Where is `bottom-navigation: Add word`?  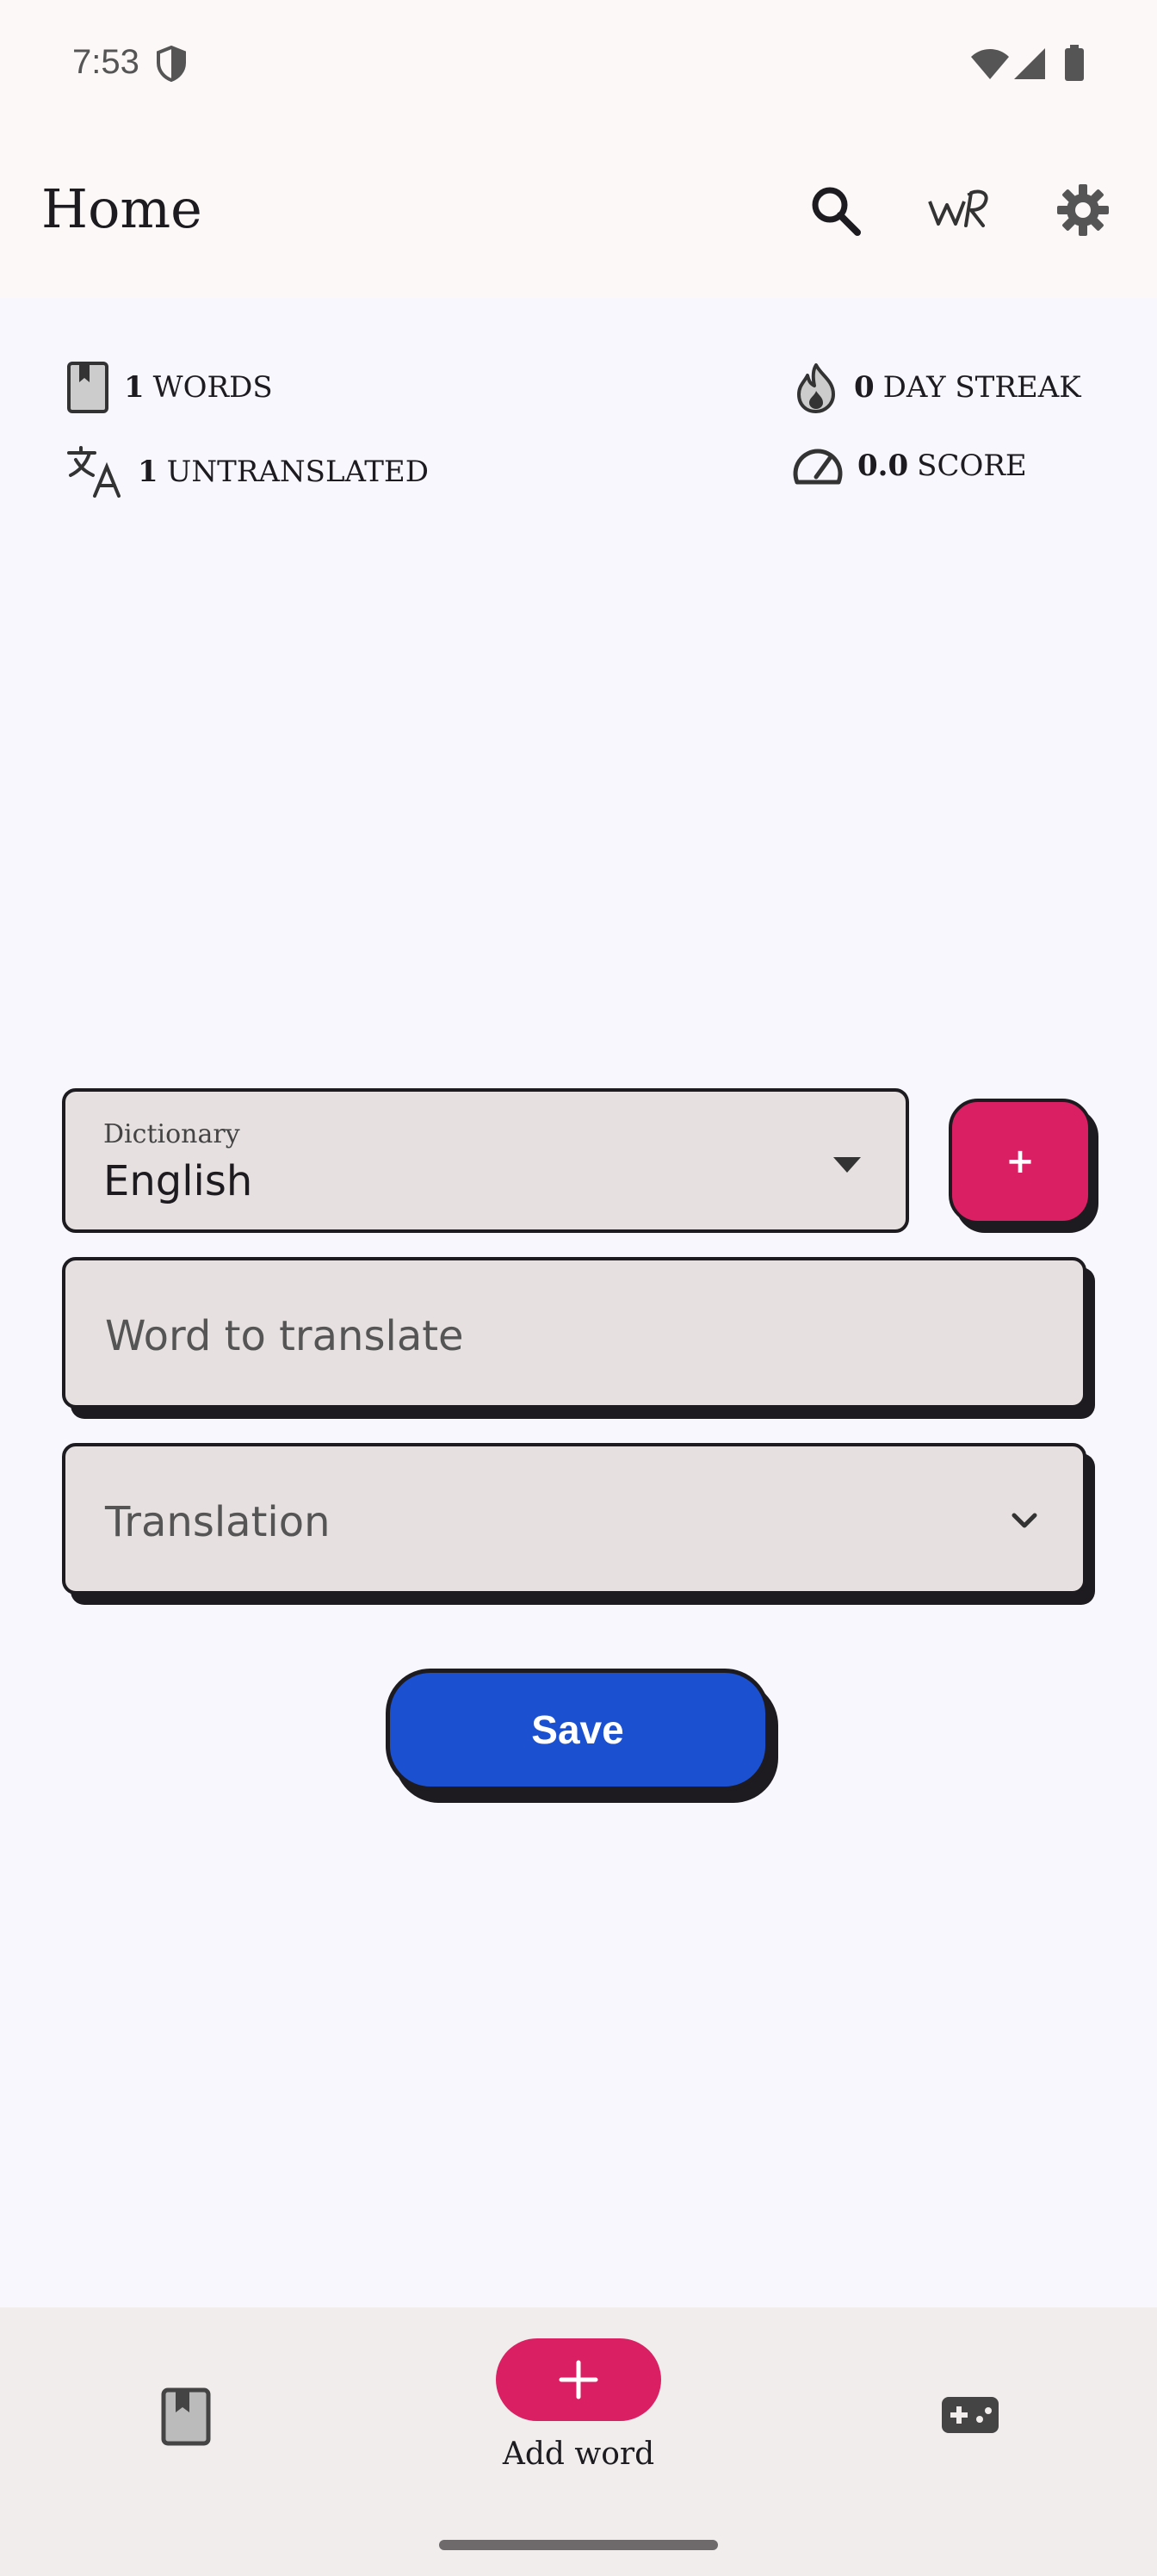 bottom-navigation: Add word is located at coordinates (579, 2441).